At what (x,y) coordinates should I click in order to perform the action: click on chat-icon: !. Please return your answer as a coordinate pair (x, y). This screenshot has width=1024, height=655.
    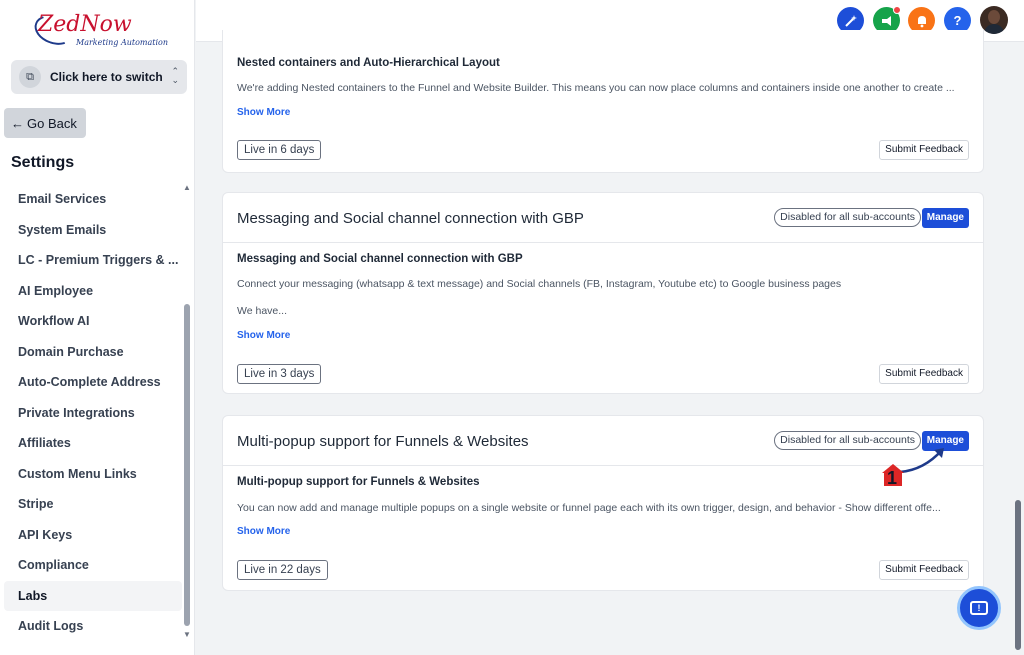
    Looking at the image, I should click on (979, 608).